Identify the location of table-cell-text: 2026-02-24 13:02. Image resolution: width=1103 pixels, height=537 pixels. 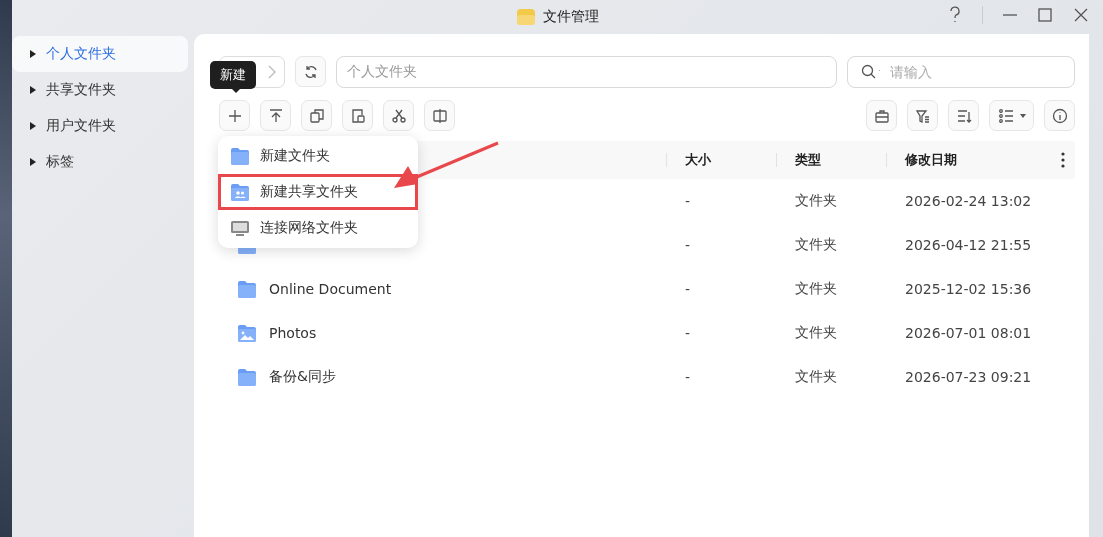
(968, 201).